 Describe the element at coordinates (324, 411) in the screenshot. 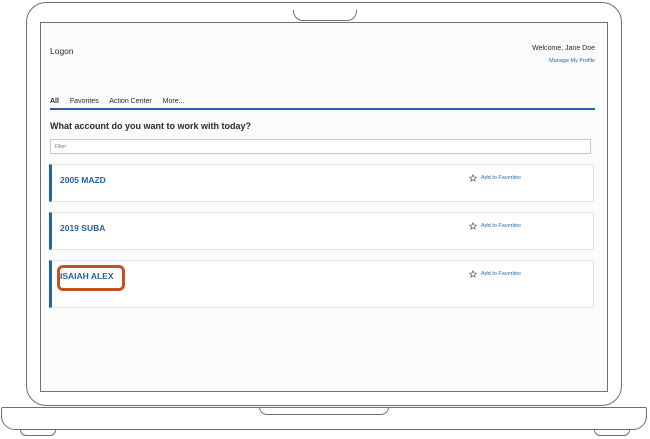

I see `laptop-base-groove` at that location.